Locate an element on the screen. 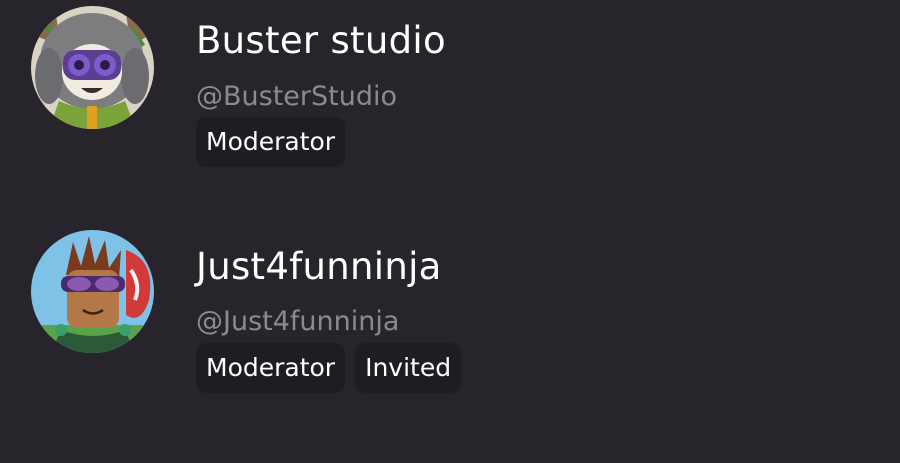 The image size is (900, 463). member-display-name: Just4funninja is located at coordinates (319, 266).